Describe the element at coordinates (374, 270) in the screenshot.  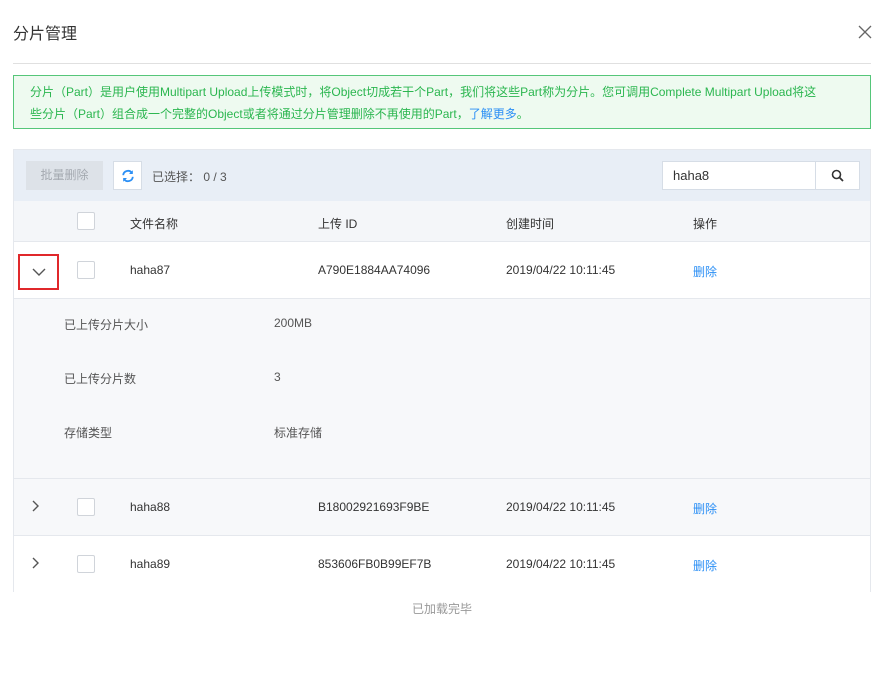
I see `row-upload-id: A790E1884AA74096` at that location.